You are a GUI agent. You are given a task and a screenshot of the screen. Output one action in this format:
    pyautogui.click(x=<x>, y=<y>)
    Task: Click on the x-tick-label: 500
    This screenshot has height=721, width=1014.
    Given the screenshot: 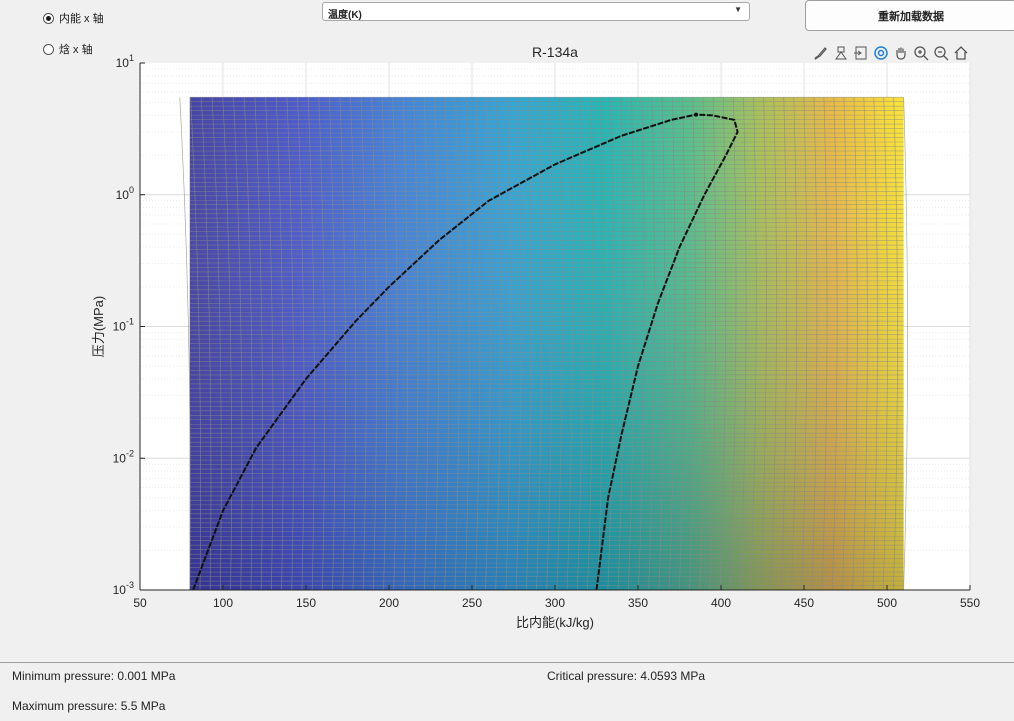 What is the action you would take?
    pyautogui.click(x=887, y=603)
    